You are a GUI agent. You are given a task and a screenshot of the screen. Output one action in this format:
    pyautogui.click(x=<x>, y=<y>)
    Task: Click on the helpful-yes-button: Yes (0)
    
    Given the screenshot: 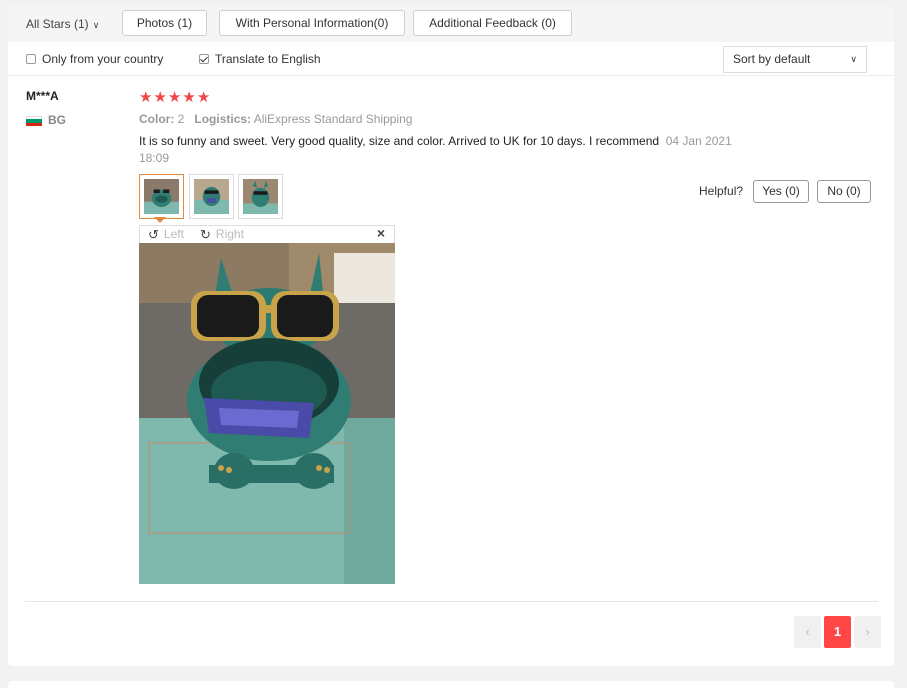 What is the action you would take?
    pyautogui.click(x=781, y=191)
    